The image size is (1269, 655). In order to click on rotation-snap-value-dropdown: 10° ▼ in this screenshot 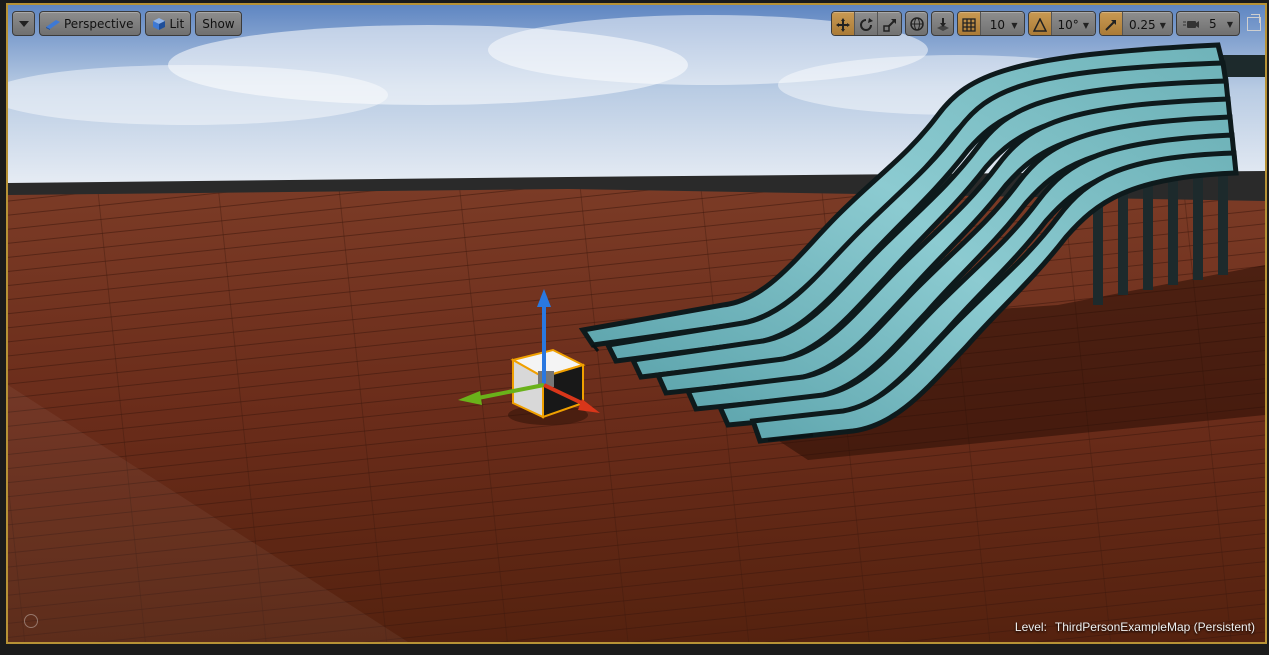, I will do `click(1073, 23)`.